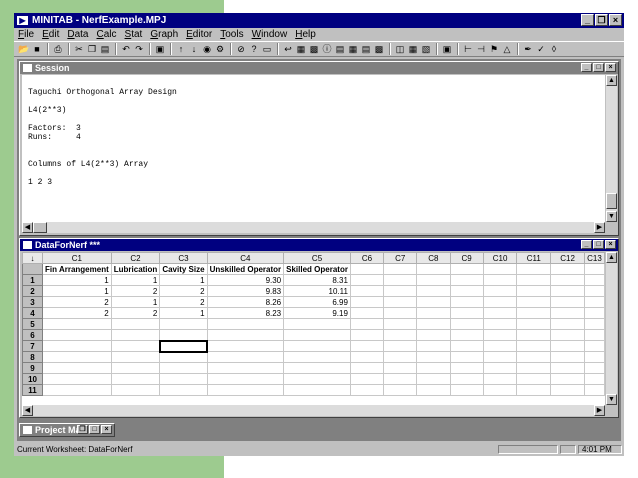  I want to click on edit-last-dialog-icon: ▣, so click(160, 49).